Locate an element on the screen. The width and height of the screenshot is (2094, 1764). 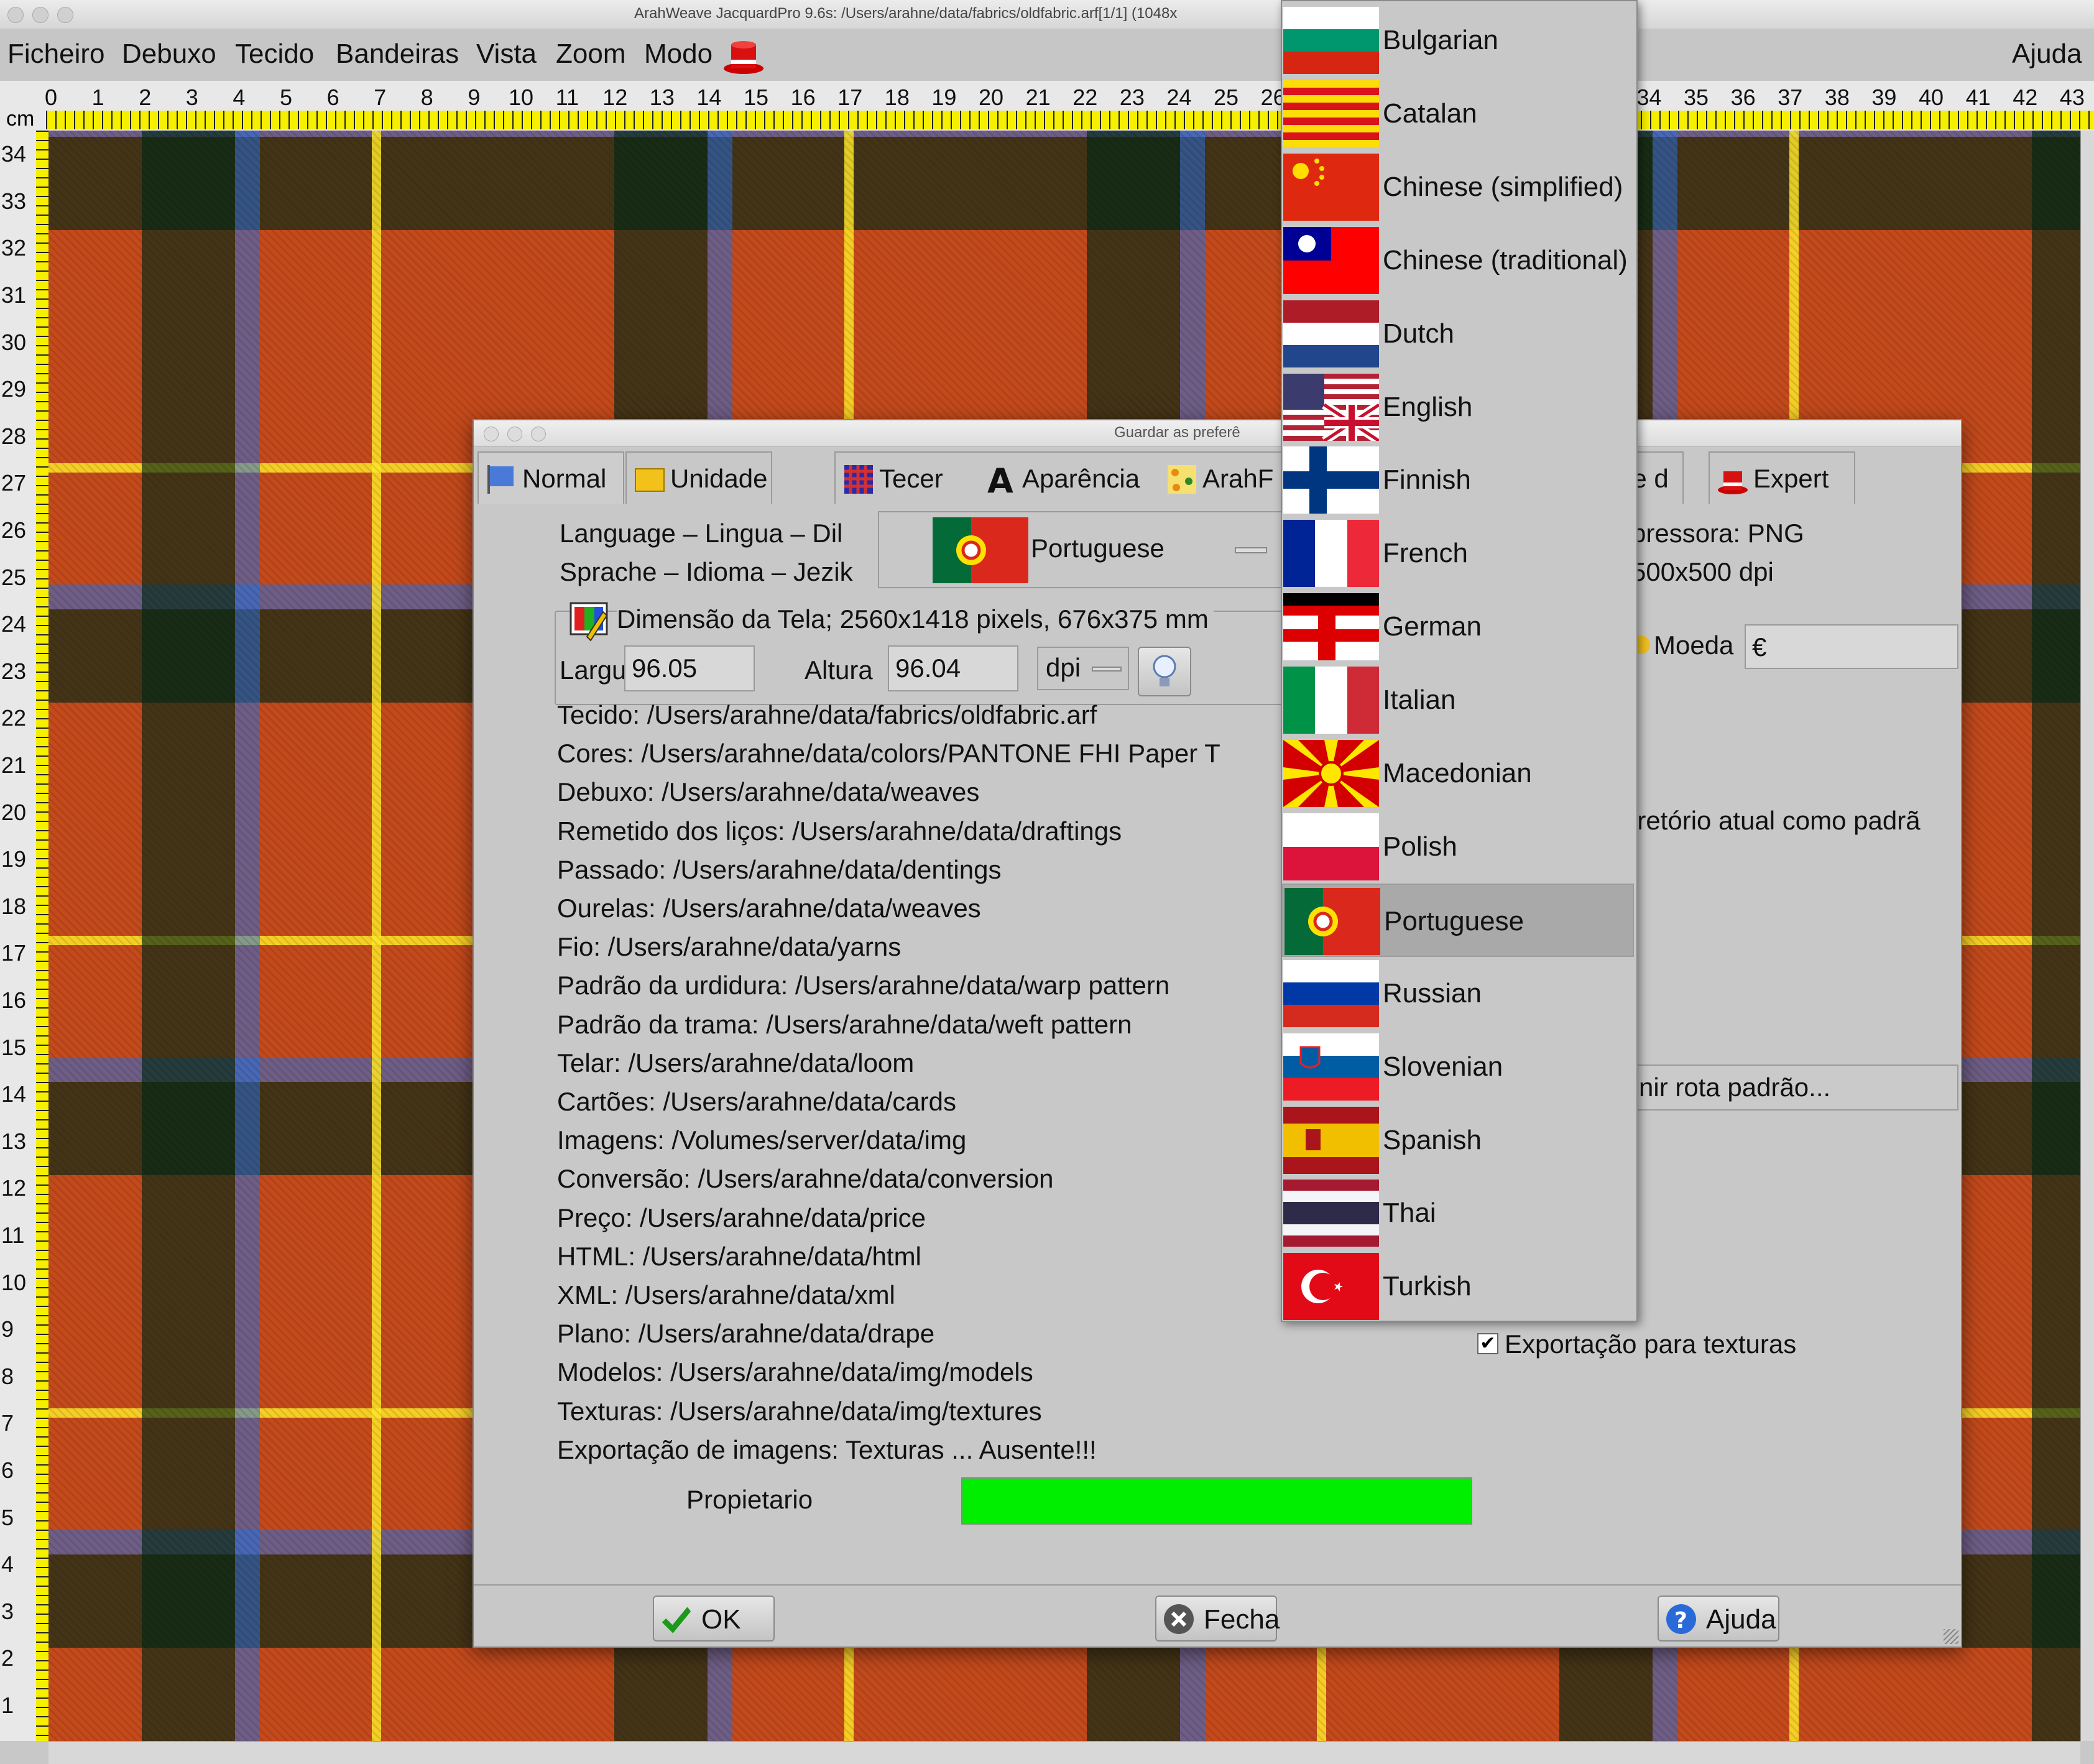
currency-input: € is located at coordinates (1852, 647).